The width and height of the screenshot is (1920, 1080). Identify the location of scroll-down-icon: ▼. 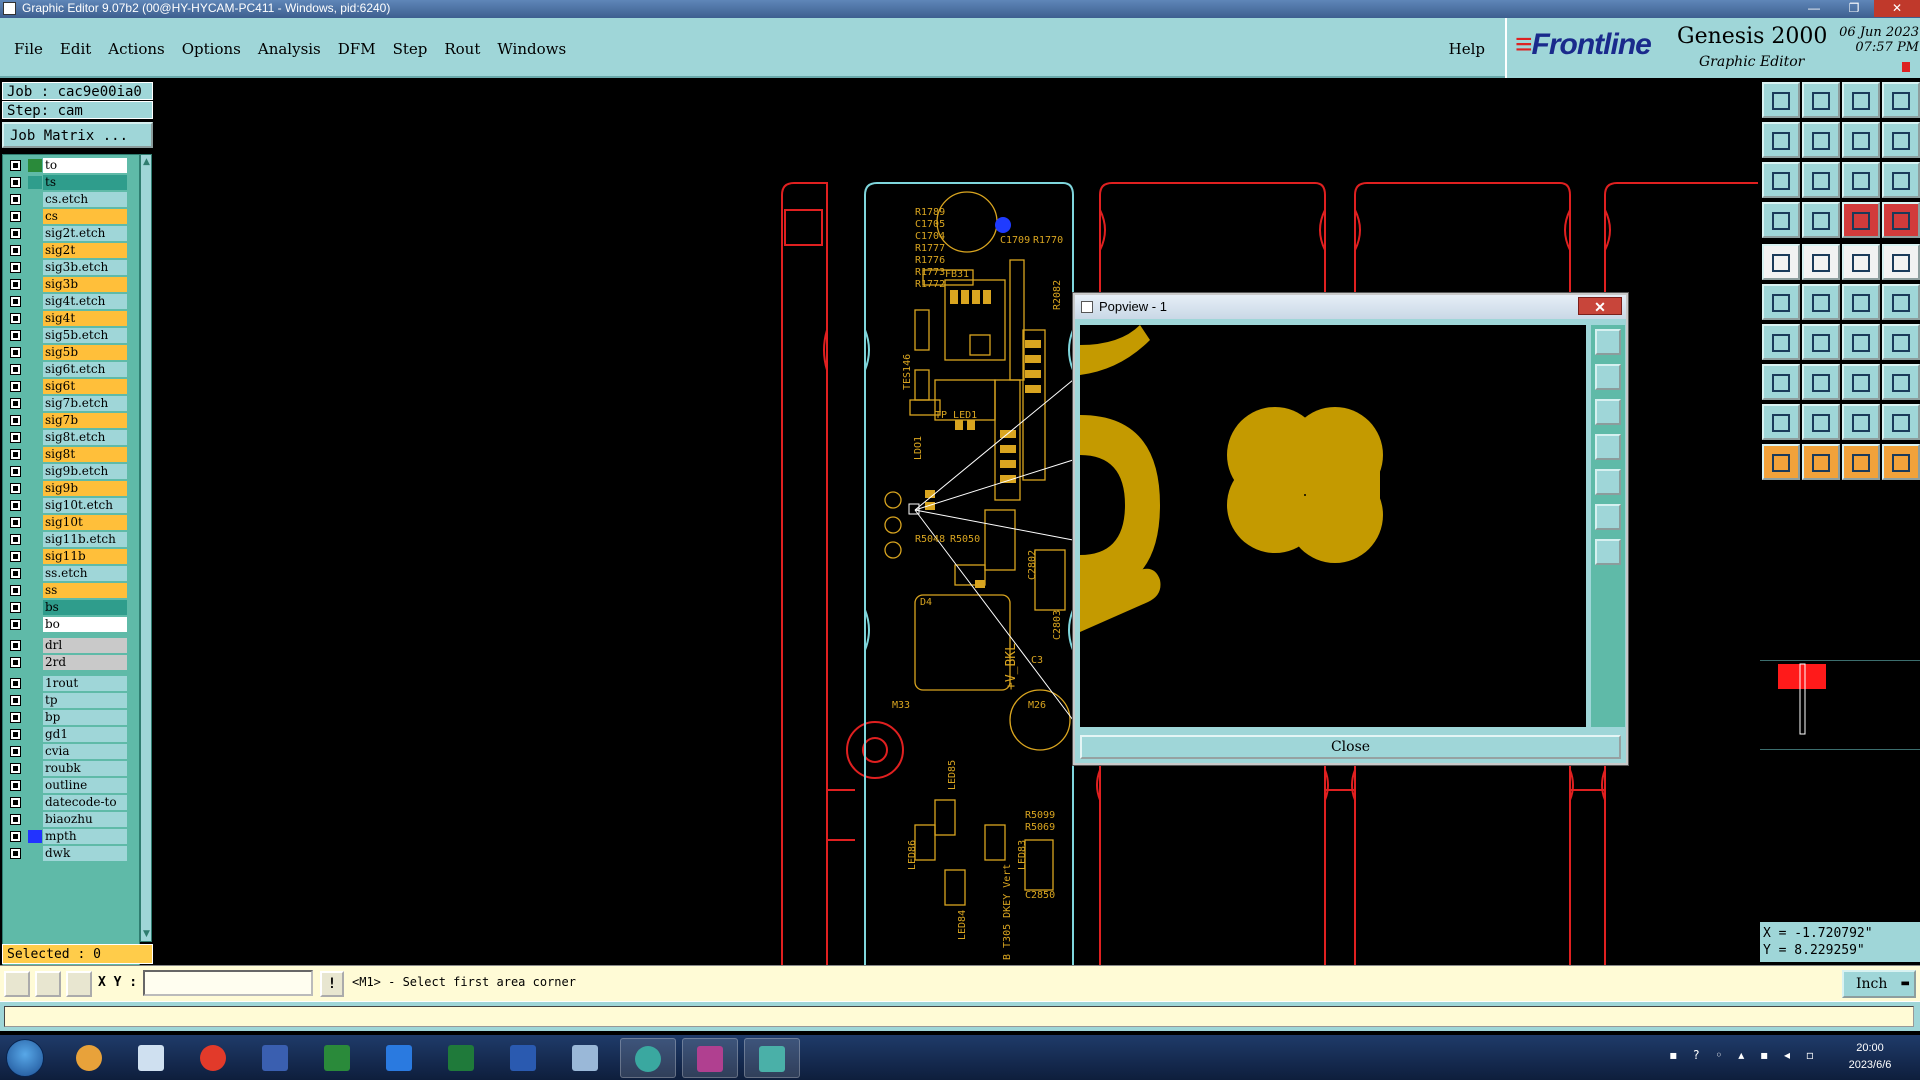
(146, 934).